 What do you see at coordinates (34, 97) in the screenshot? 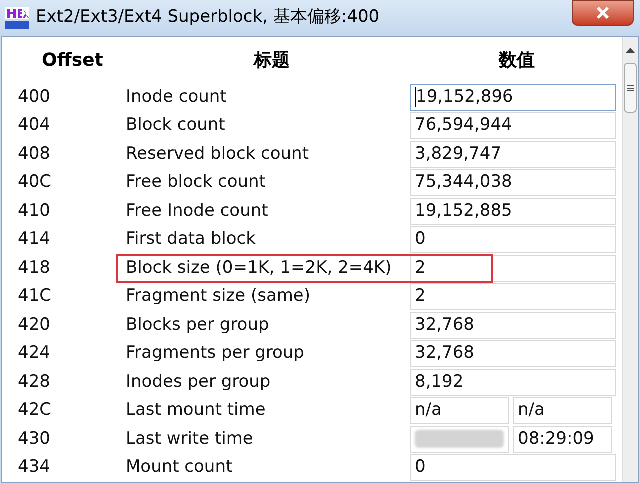
I see `offset-cell-text: 400` at bounding box center [34, 97].